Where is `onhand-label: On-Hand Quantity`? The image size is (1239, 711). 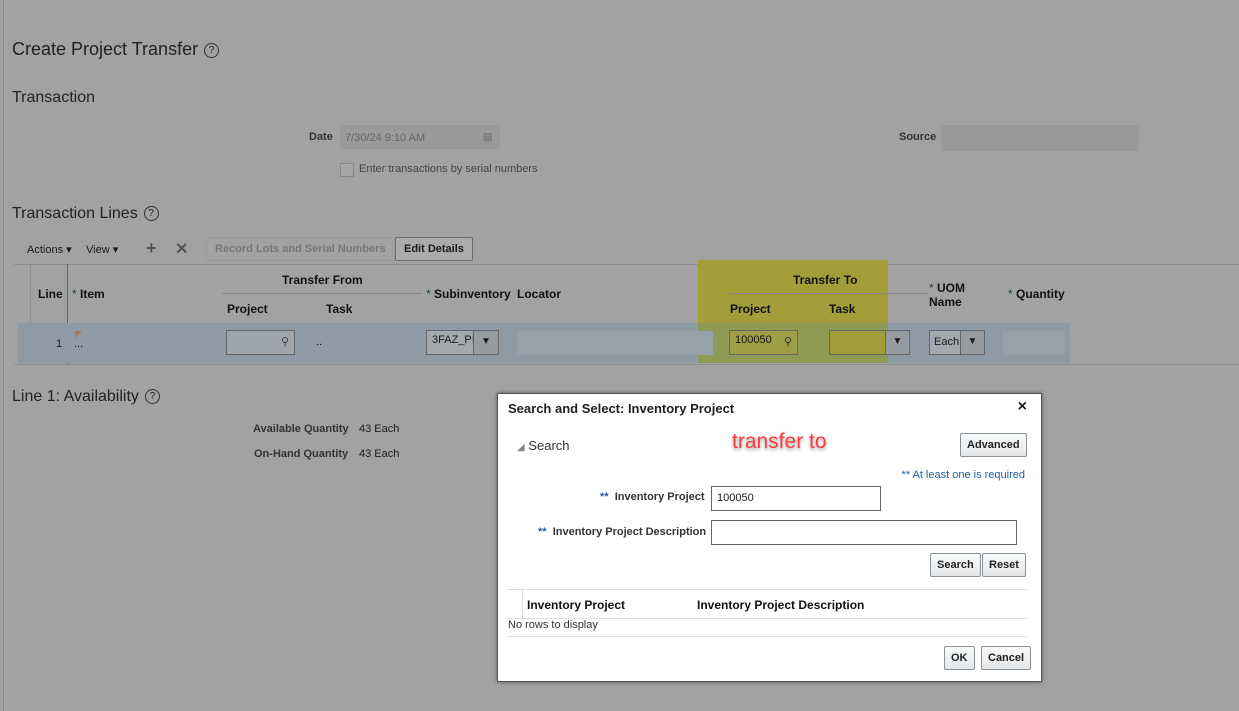 onhand-label: On-Hand Quantity is located at coordinates (301, 454).